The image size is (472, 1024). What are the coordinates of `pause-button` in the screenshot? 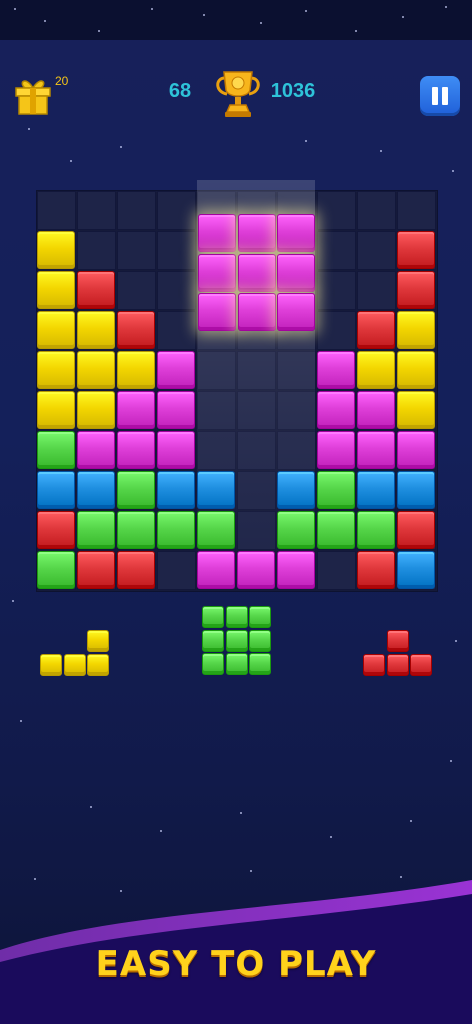 It's located at (440, 96).